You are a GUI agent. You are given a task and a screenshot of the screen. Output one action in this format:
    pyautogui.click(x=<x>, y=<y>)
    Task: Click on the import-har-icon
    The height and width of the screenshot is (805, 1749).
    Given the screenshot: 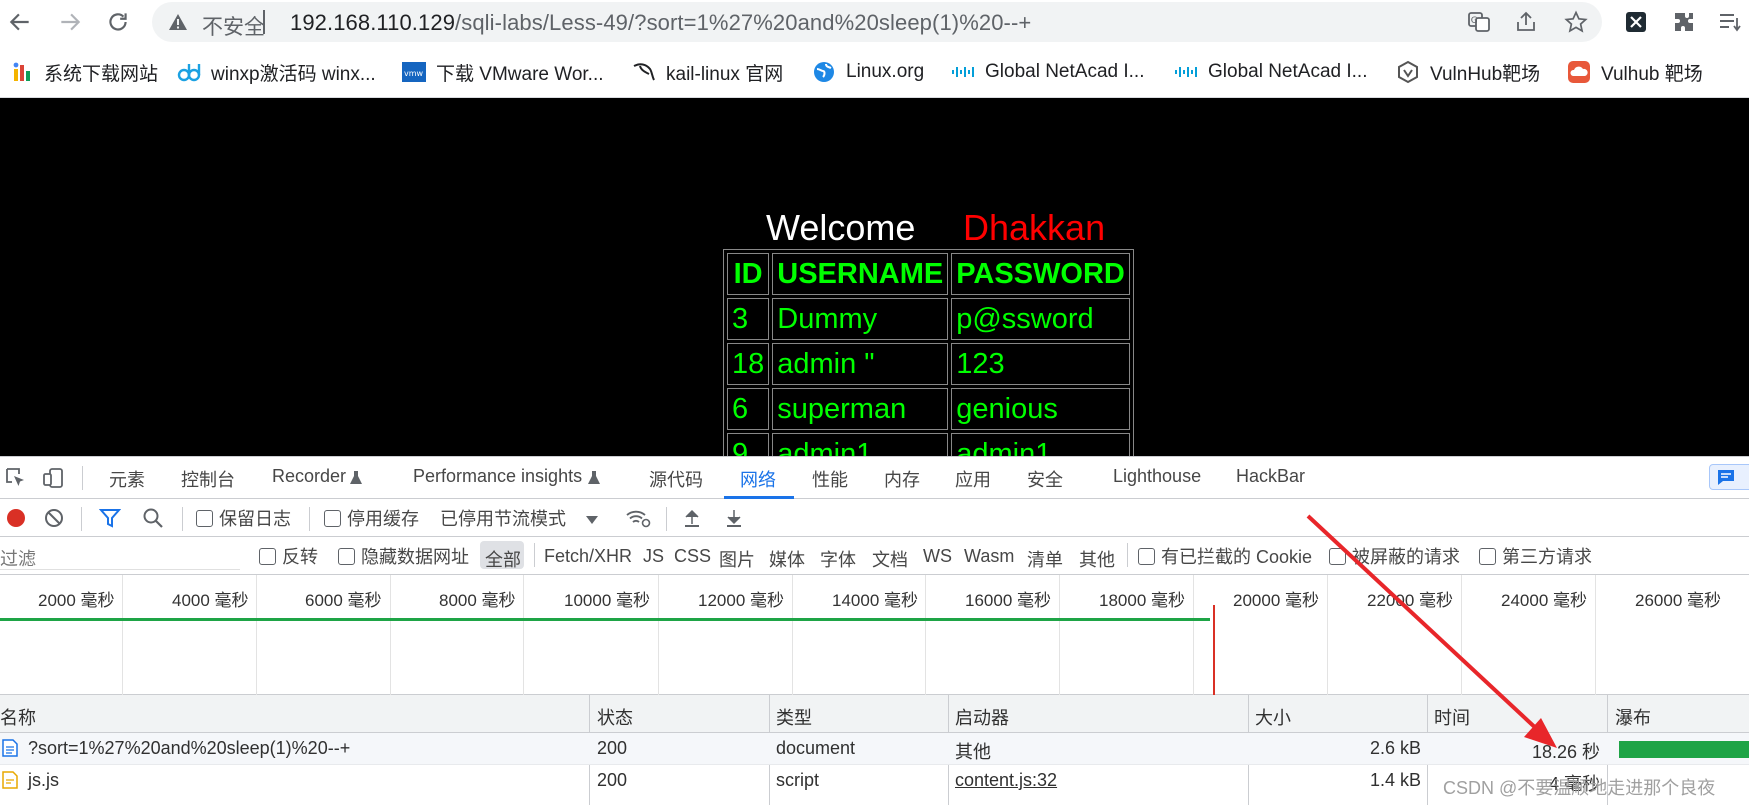 What is the action you would take?
    pyautogui.click(x=692, y=518)
    